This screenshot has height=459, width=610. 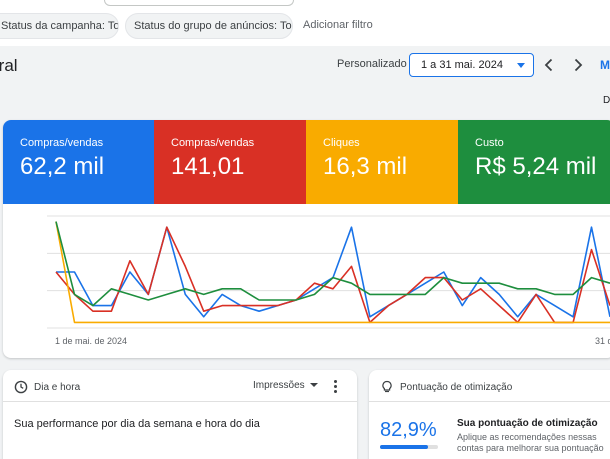 What do you see at coordinates (335, 387) in the screenshot?
I see `more-vert-icon` at bounding box center [335, 387].